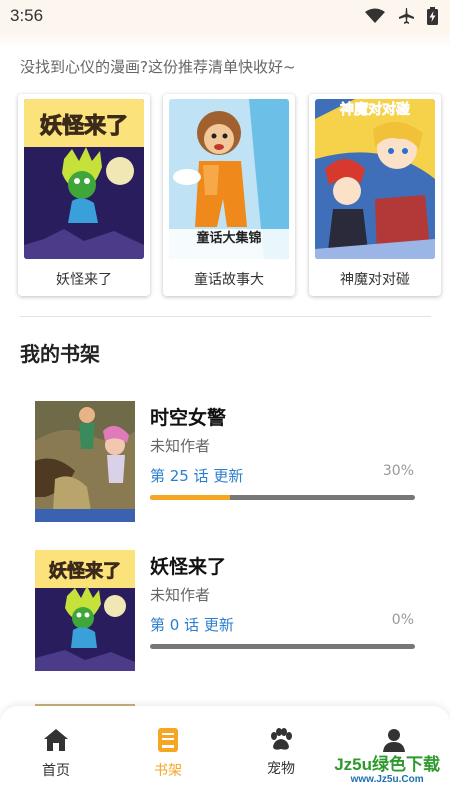 This screenshot has width=450, height=800. I want to click on status-icons, so click(401, 16).